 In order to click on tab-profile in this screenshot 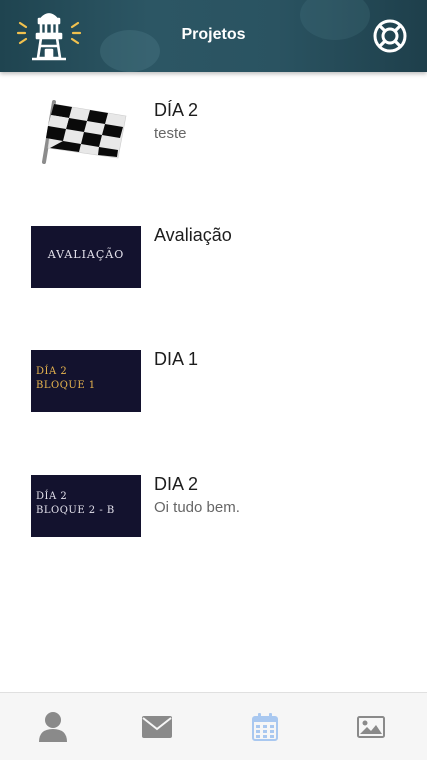, I will do `click(53, 726)`.